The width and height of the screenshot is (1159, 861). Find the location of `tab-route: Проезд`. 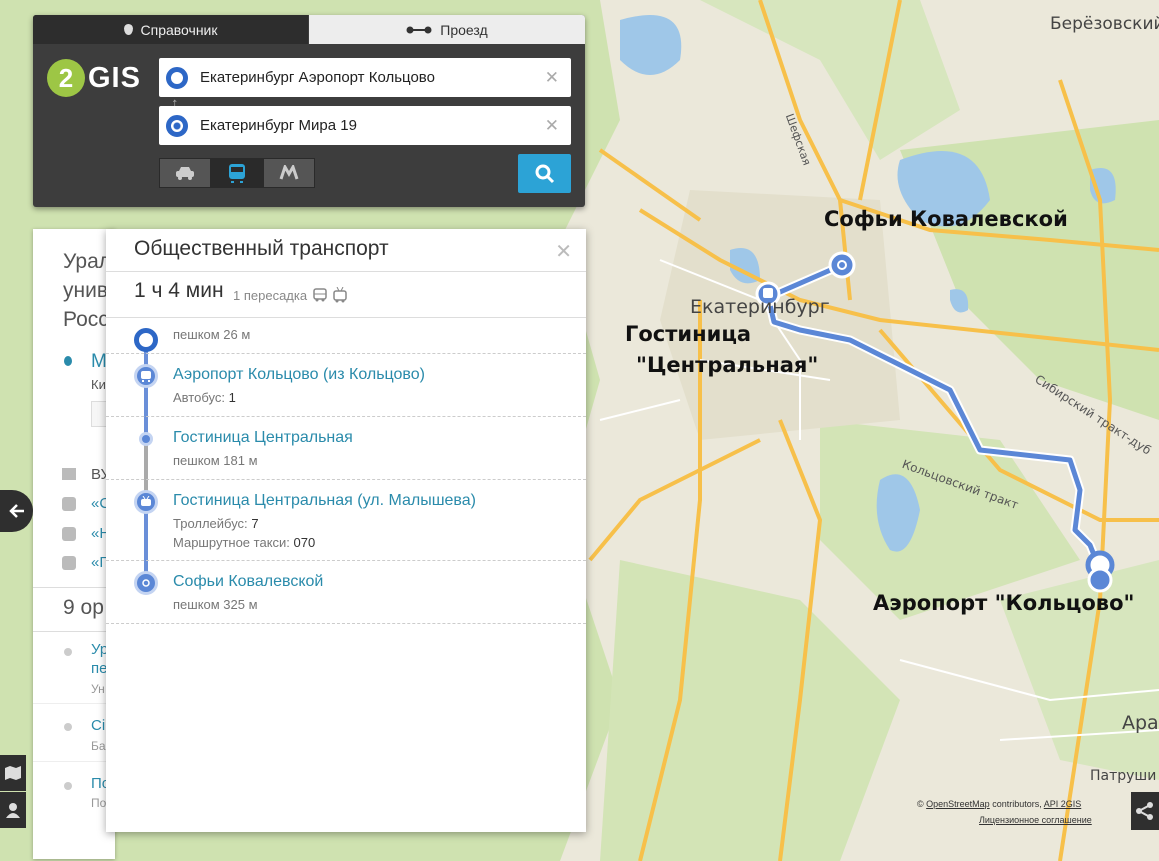

tab-route: Проезд is located at coordinates (447, 29).